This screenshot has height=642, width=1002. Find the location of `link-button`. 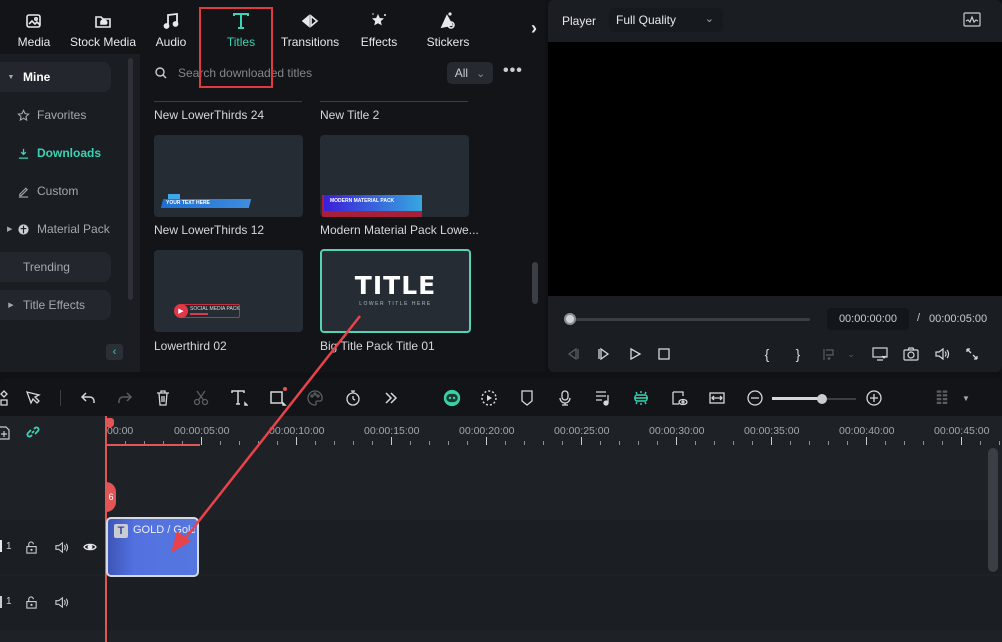

link-button is located at coordinates (33, 432).